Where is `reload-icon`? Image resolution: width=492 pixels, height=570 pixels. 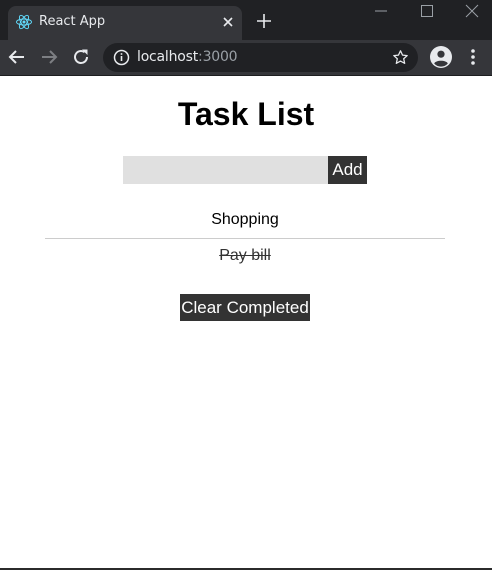 reload-icon is located at coordinates (81, 57).